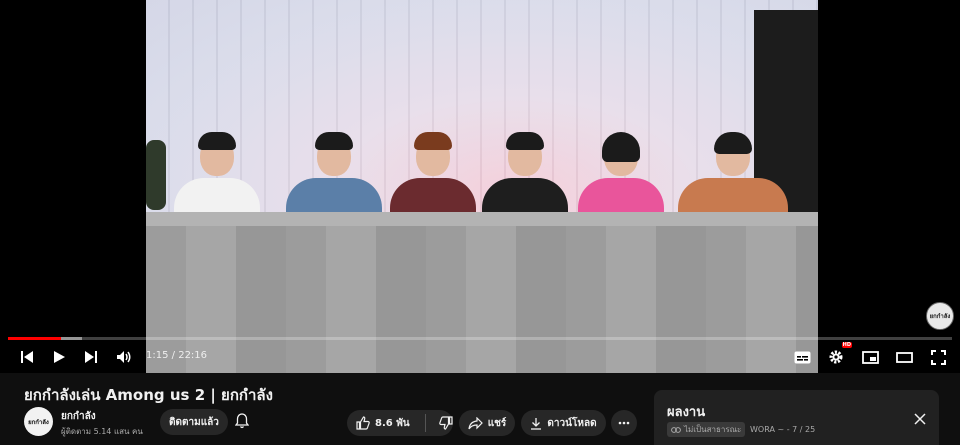 The height and width of the screenshot is (445, 960). I want to click on download-label: ดาวน์โหลด, so click(572, 423).